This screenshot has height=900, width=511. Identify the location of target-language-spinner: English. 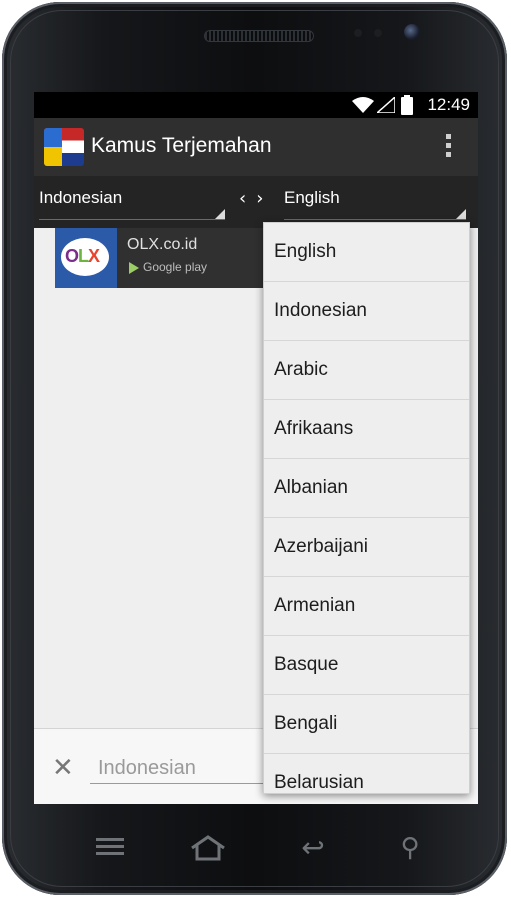
(375, 204).